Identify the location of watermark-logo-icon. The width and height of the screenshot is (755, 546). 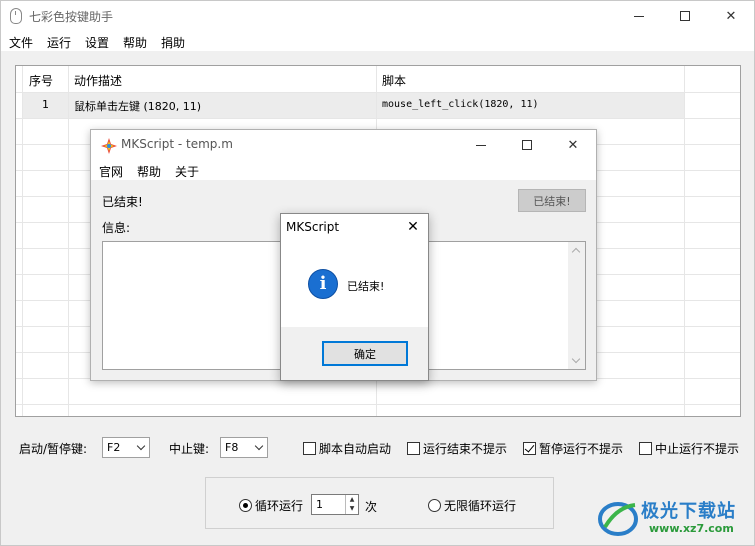
(618, 519).